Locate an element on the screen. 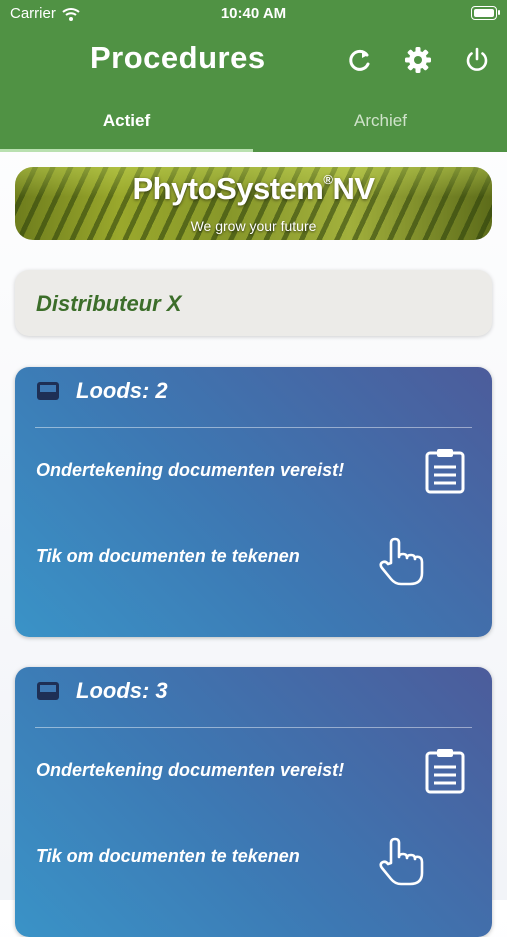 The width and height of the screenshot is (507, 937). battery-icon is located at coordinates (485, 13).